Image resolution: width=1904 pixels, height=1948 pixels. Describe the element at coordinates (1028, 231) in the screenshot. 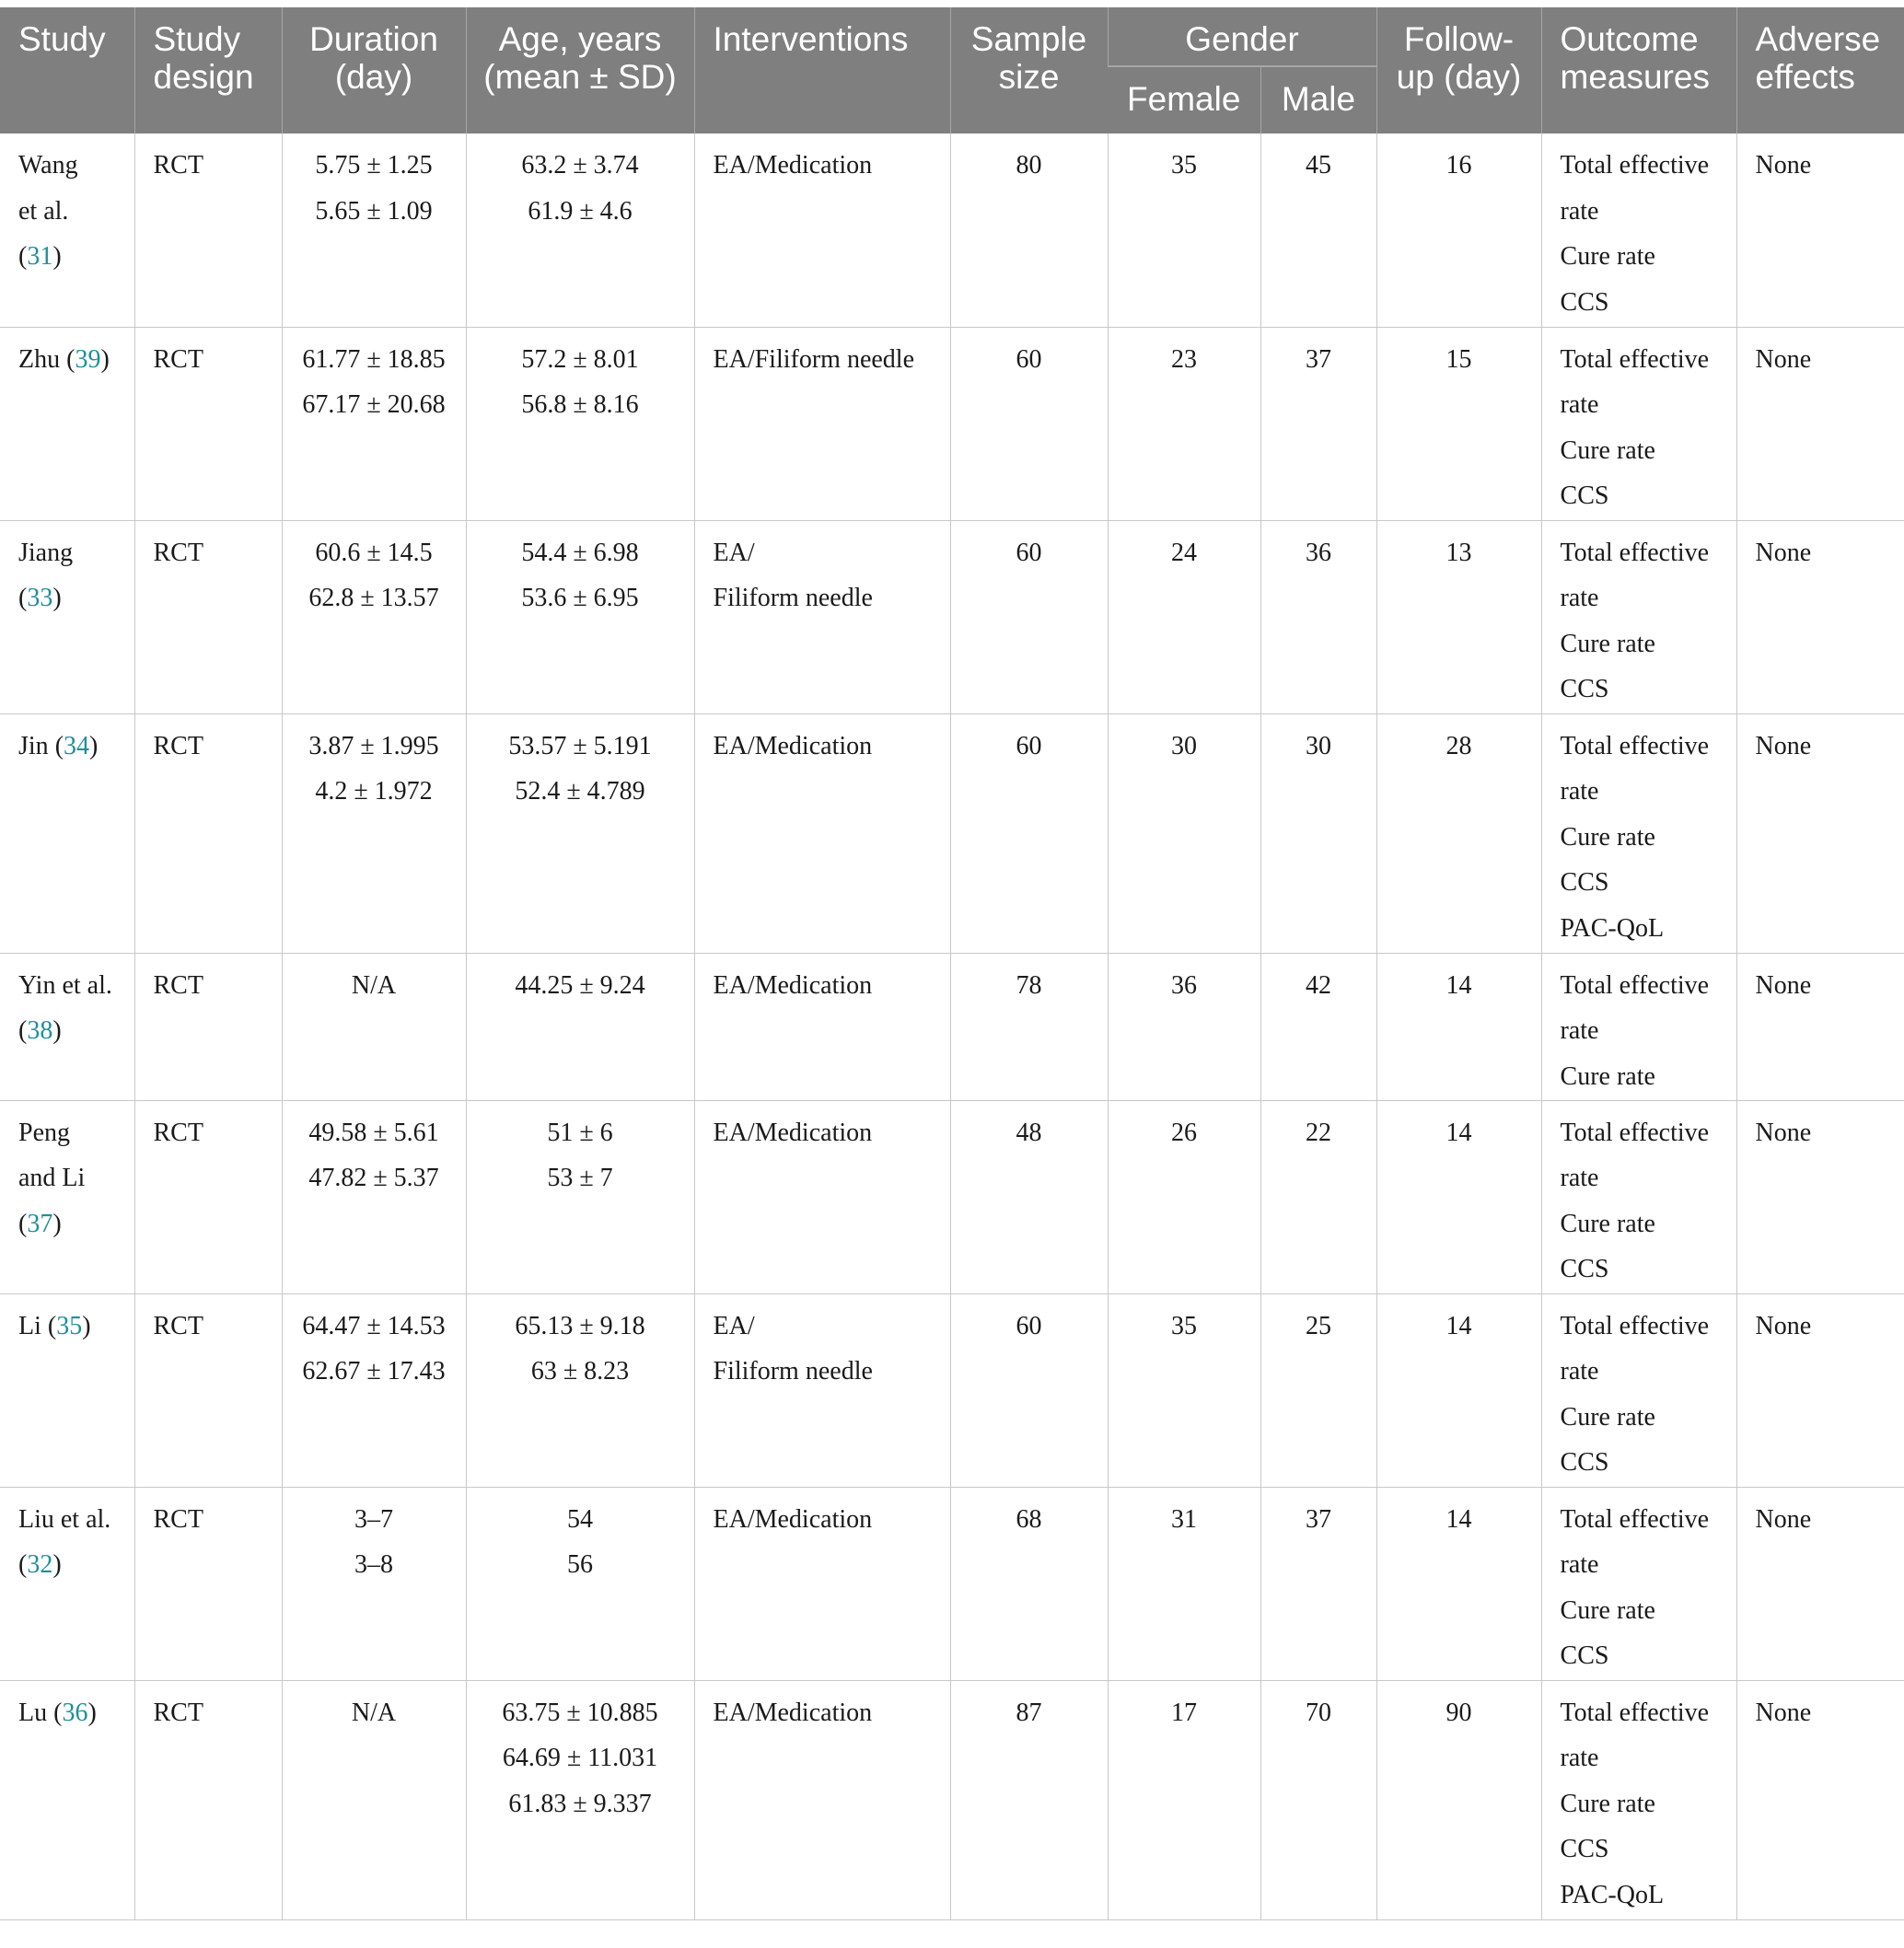

I see `cell-sample-size: 80` at that location.